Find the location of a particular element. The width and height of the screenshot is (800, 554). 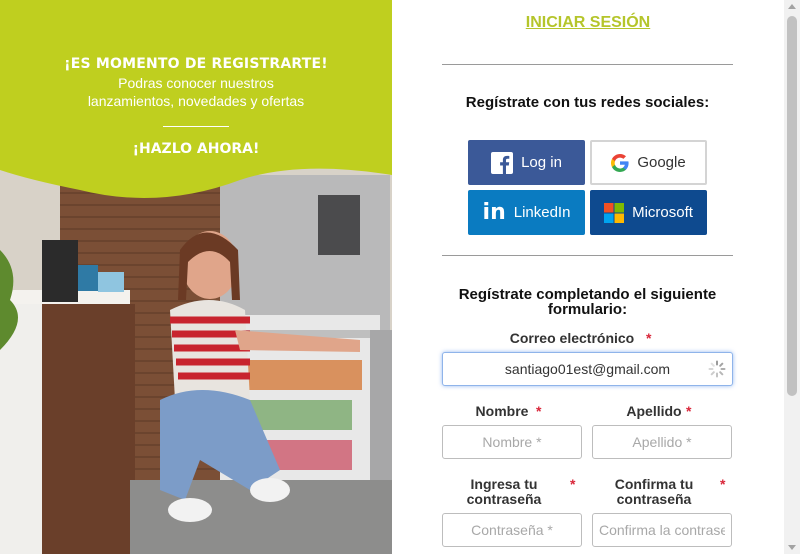

scroll-down-arrow-icon is located at coordinates (792, 547).